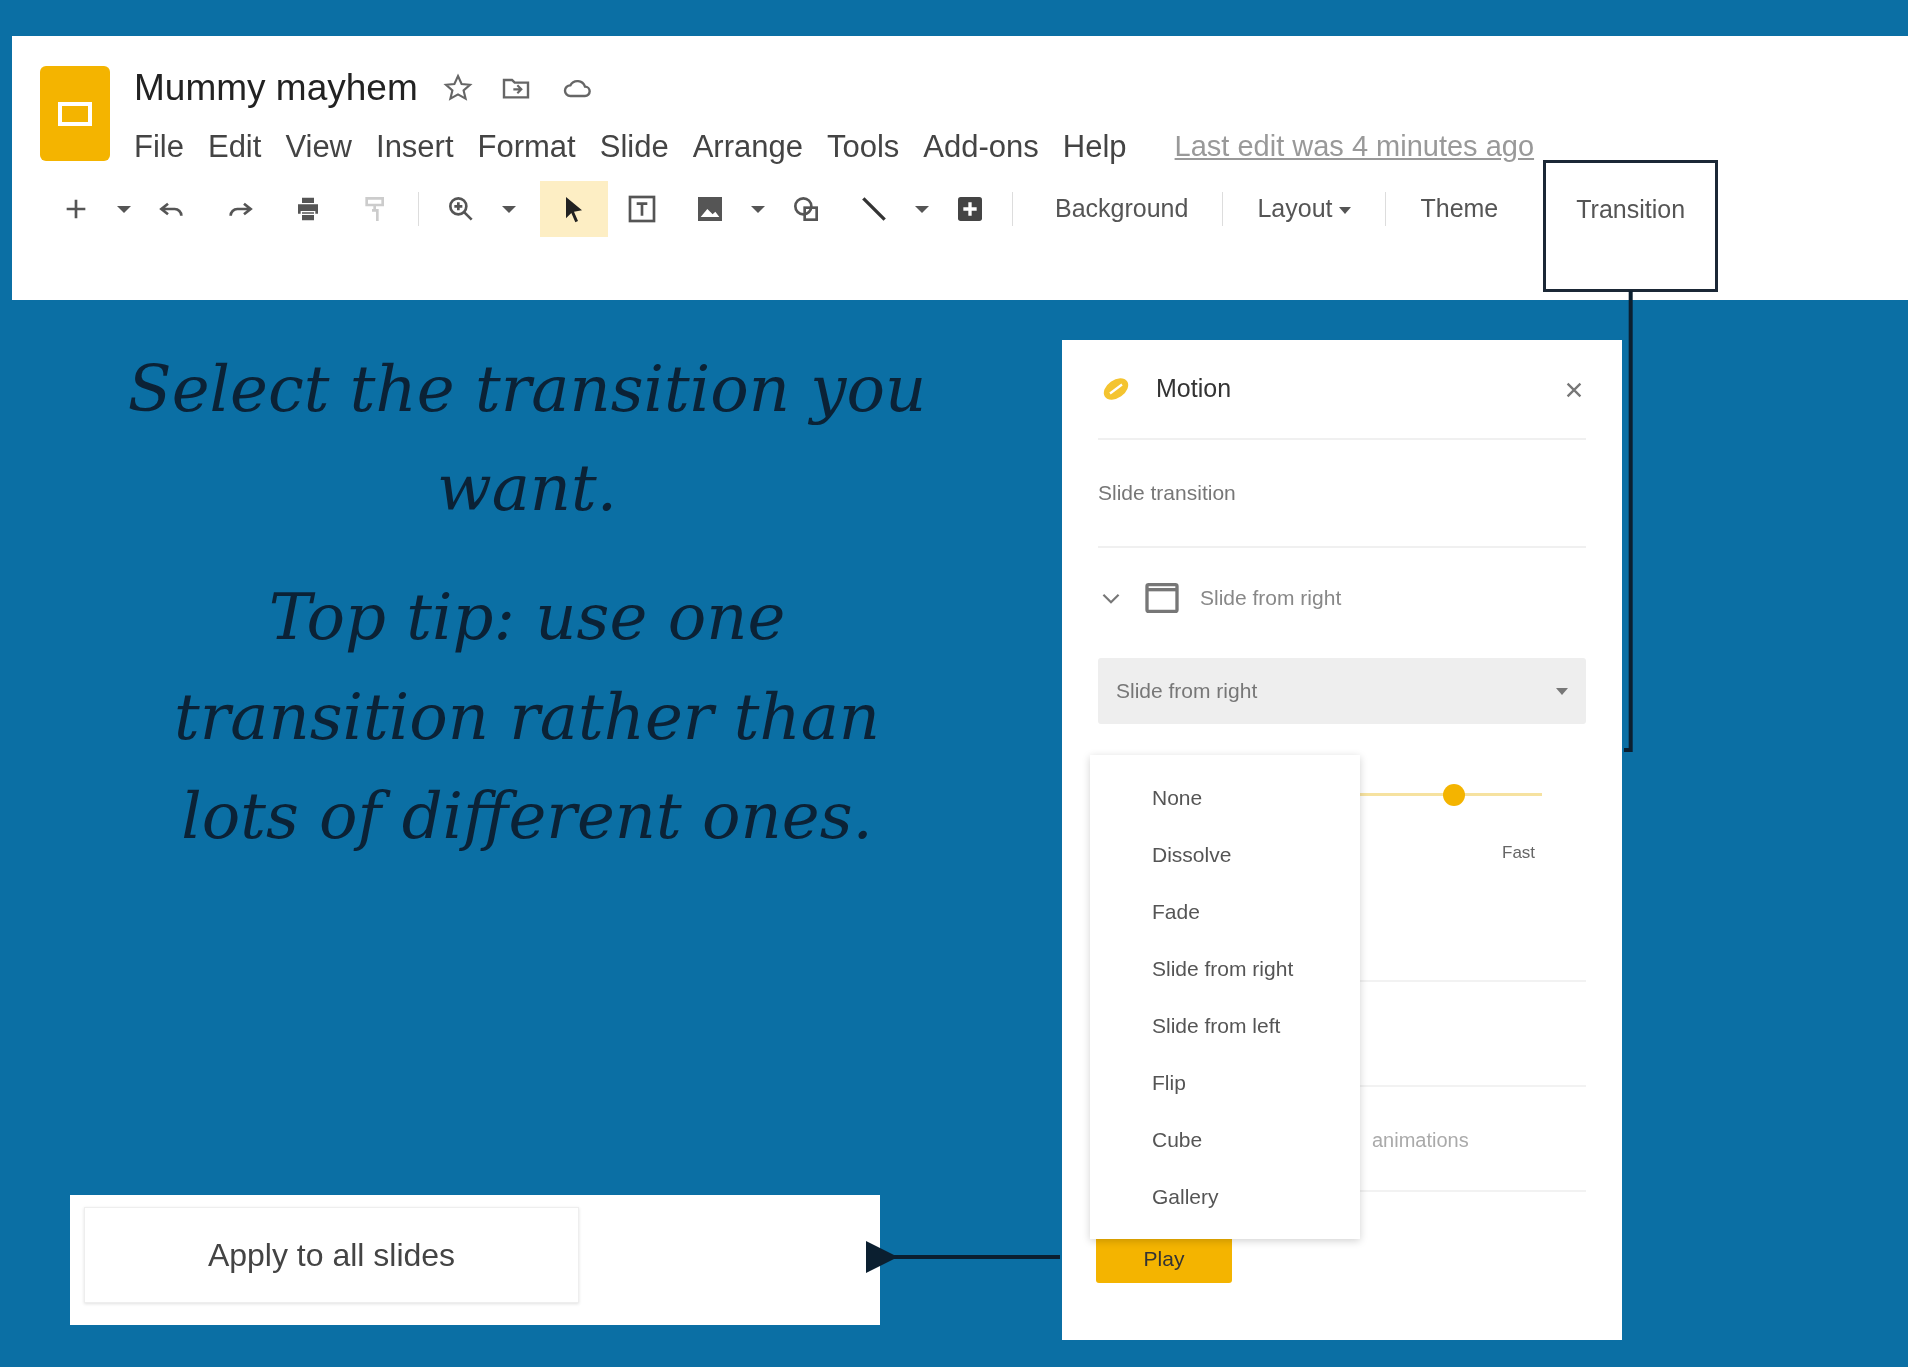 The width and height of the screenshot is (1908, 1367). What do you see at coordinates (1631, 226) in the screenshot?
I see `toolbar-button: Transition` at bounding box center [1631, 226].